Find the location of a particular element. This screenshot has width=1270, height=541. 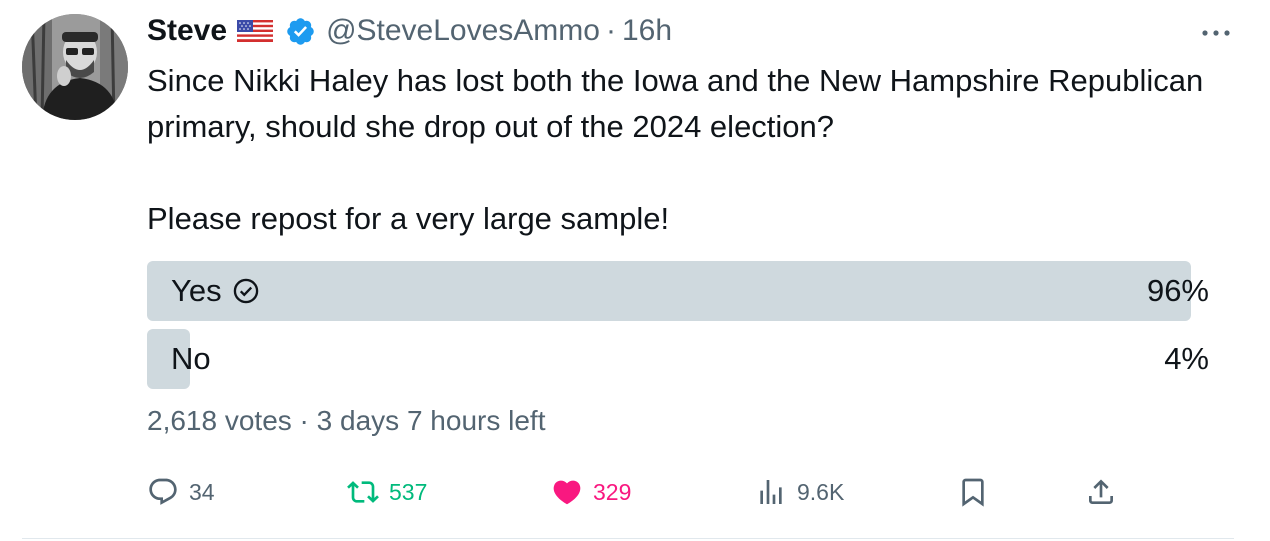

avatar is located at coordinates (75, 67).